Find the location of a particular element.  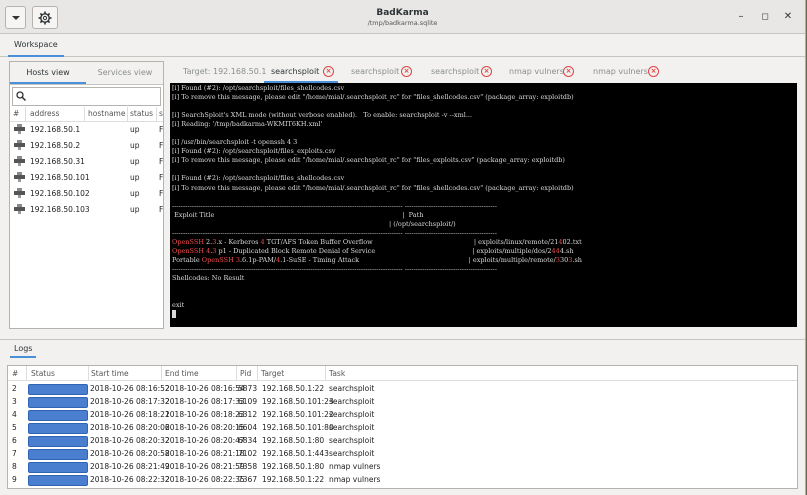

tab-logs: Logs is located at coordinates (23, 350).